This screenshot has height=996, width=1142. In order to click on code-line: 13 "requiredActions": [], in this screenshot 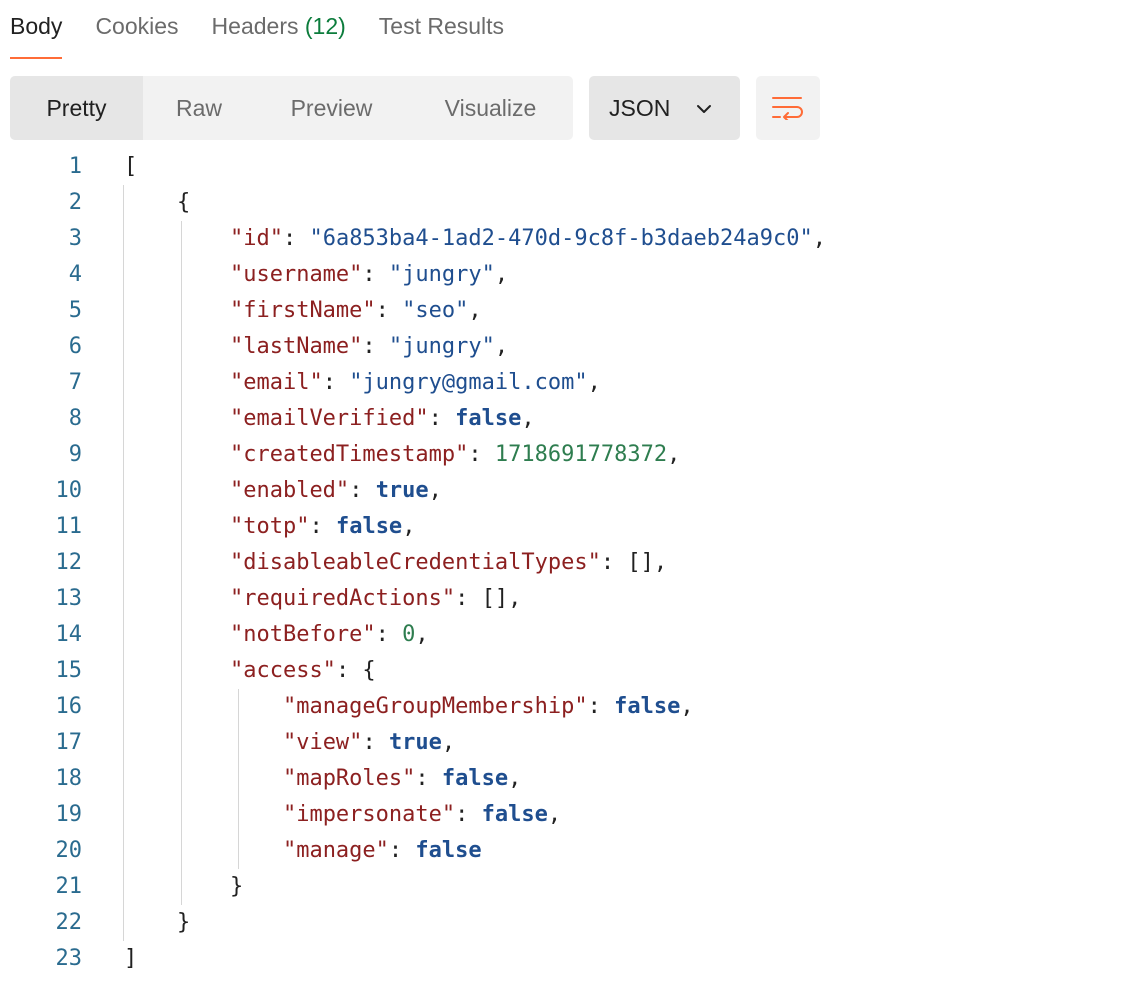, I will do `click(571, 599)`.